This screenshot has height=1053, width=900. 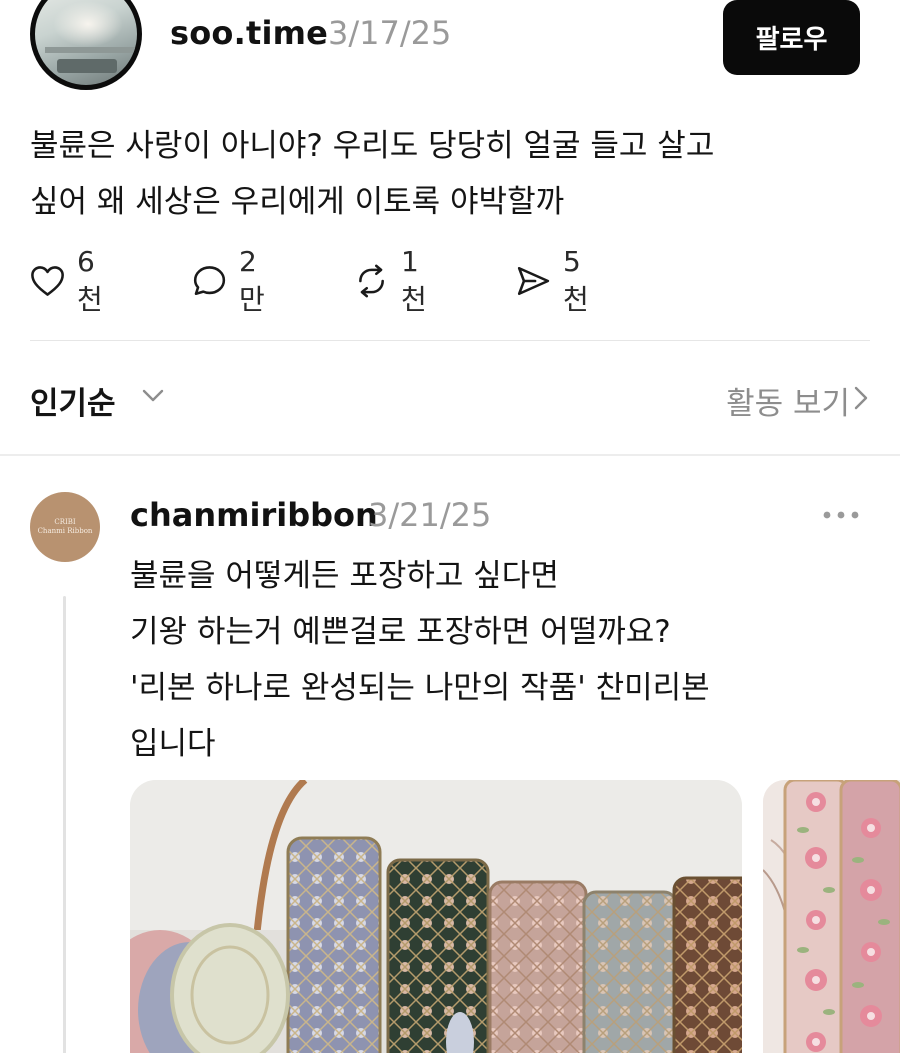 What do you see at coordinates (414, 280) in the screenshot?
I see `repost-count: 1천` at bounding box center [414, 280].